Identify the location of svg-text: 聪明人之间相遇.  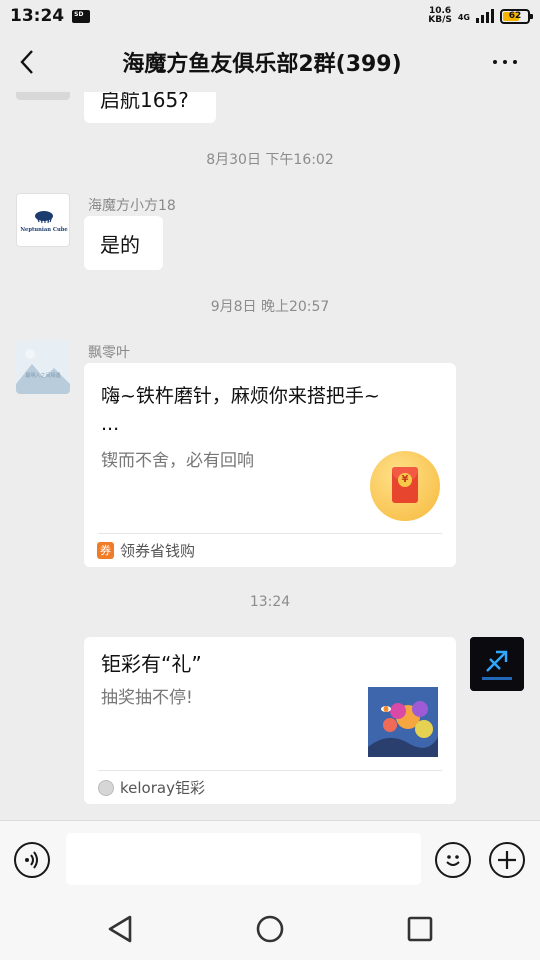
(42, 375).